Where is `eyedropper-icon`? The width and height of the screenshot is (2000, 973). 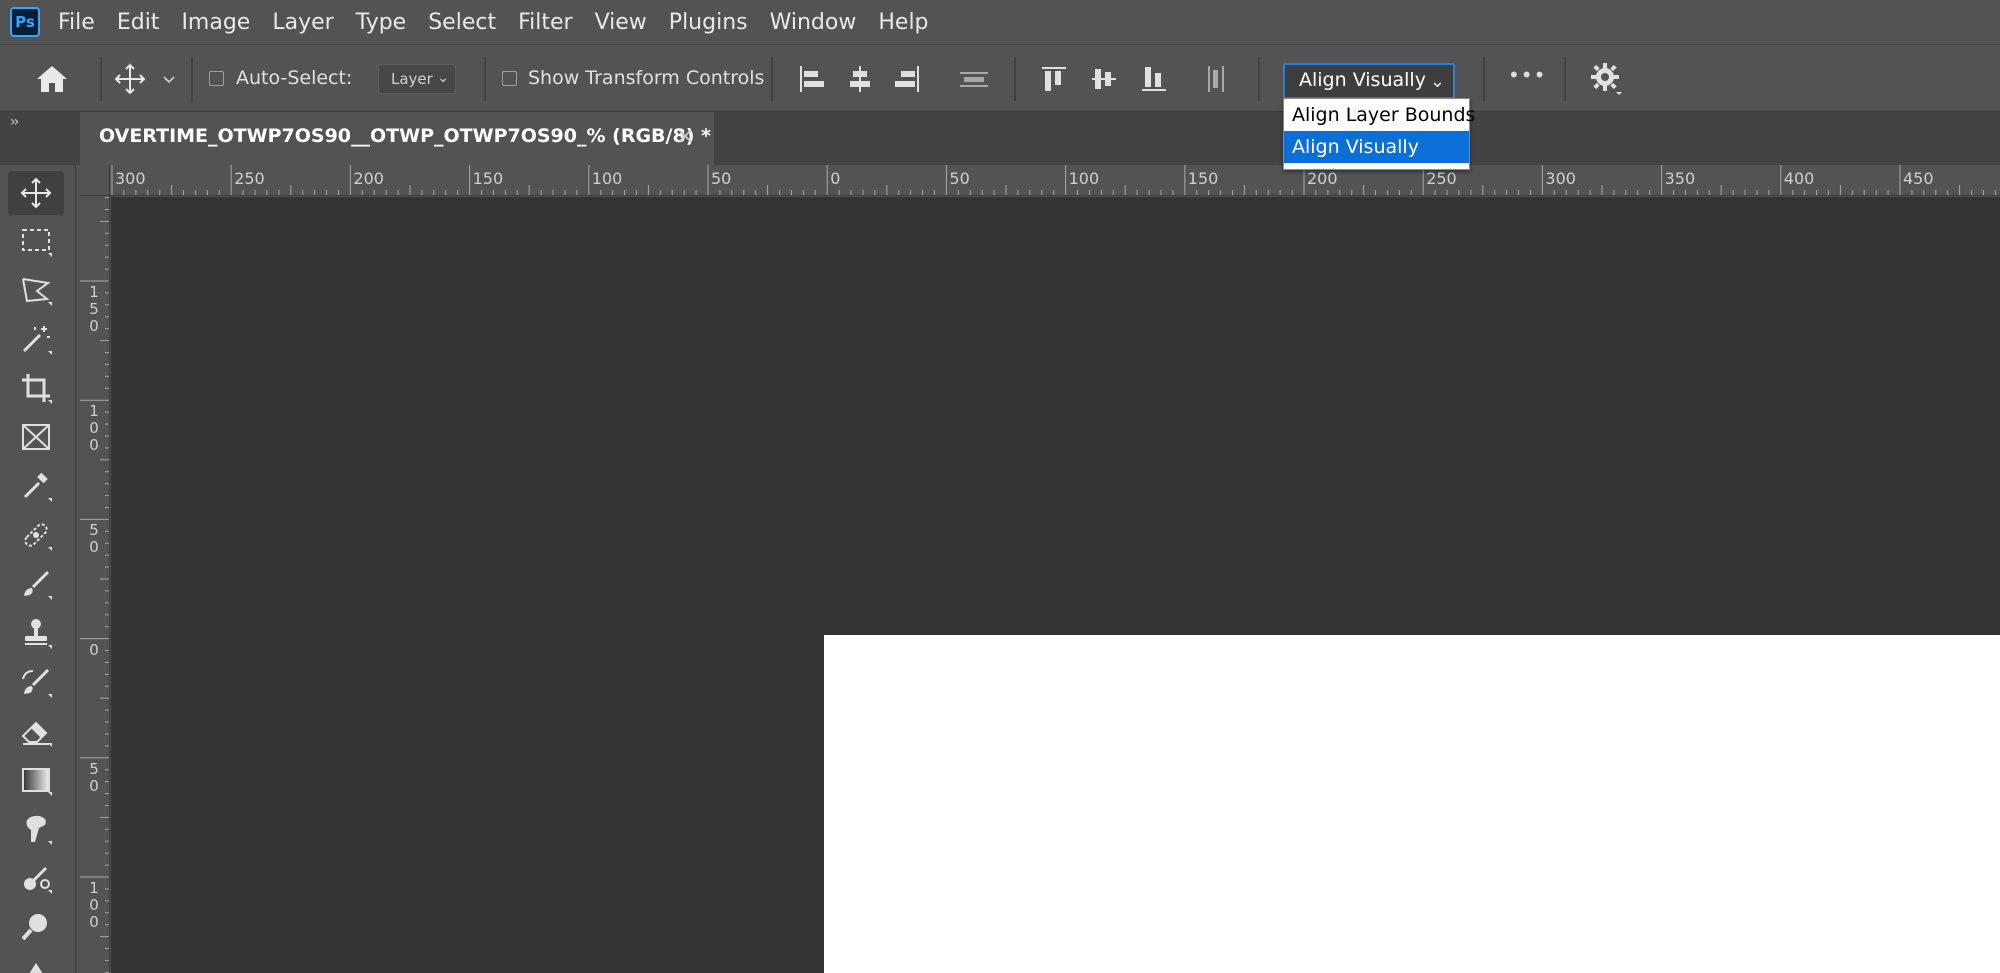 eyedropper-icon is located at coordinates (37, 487).